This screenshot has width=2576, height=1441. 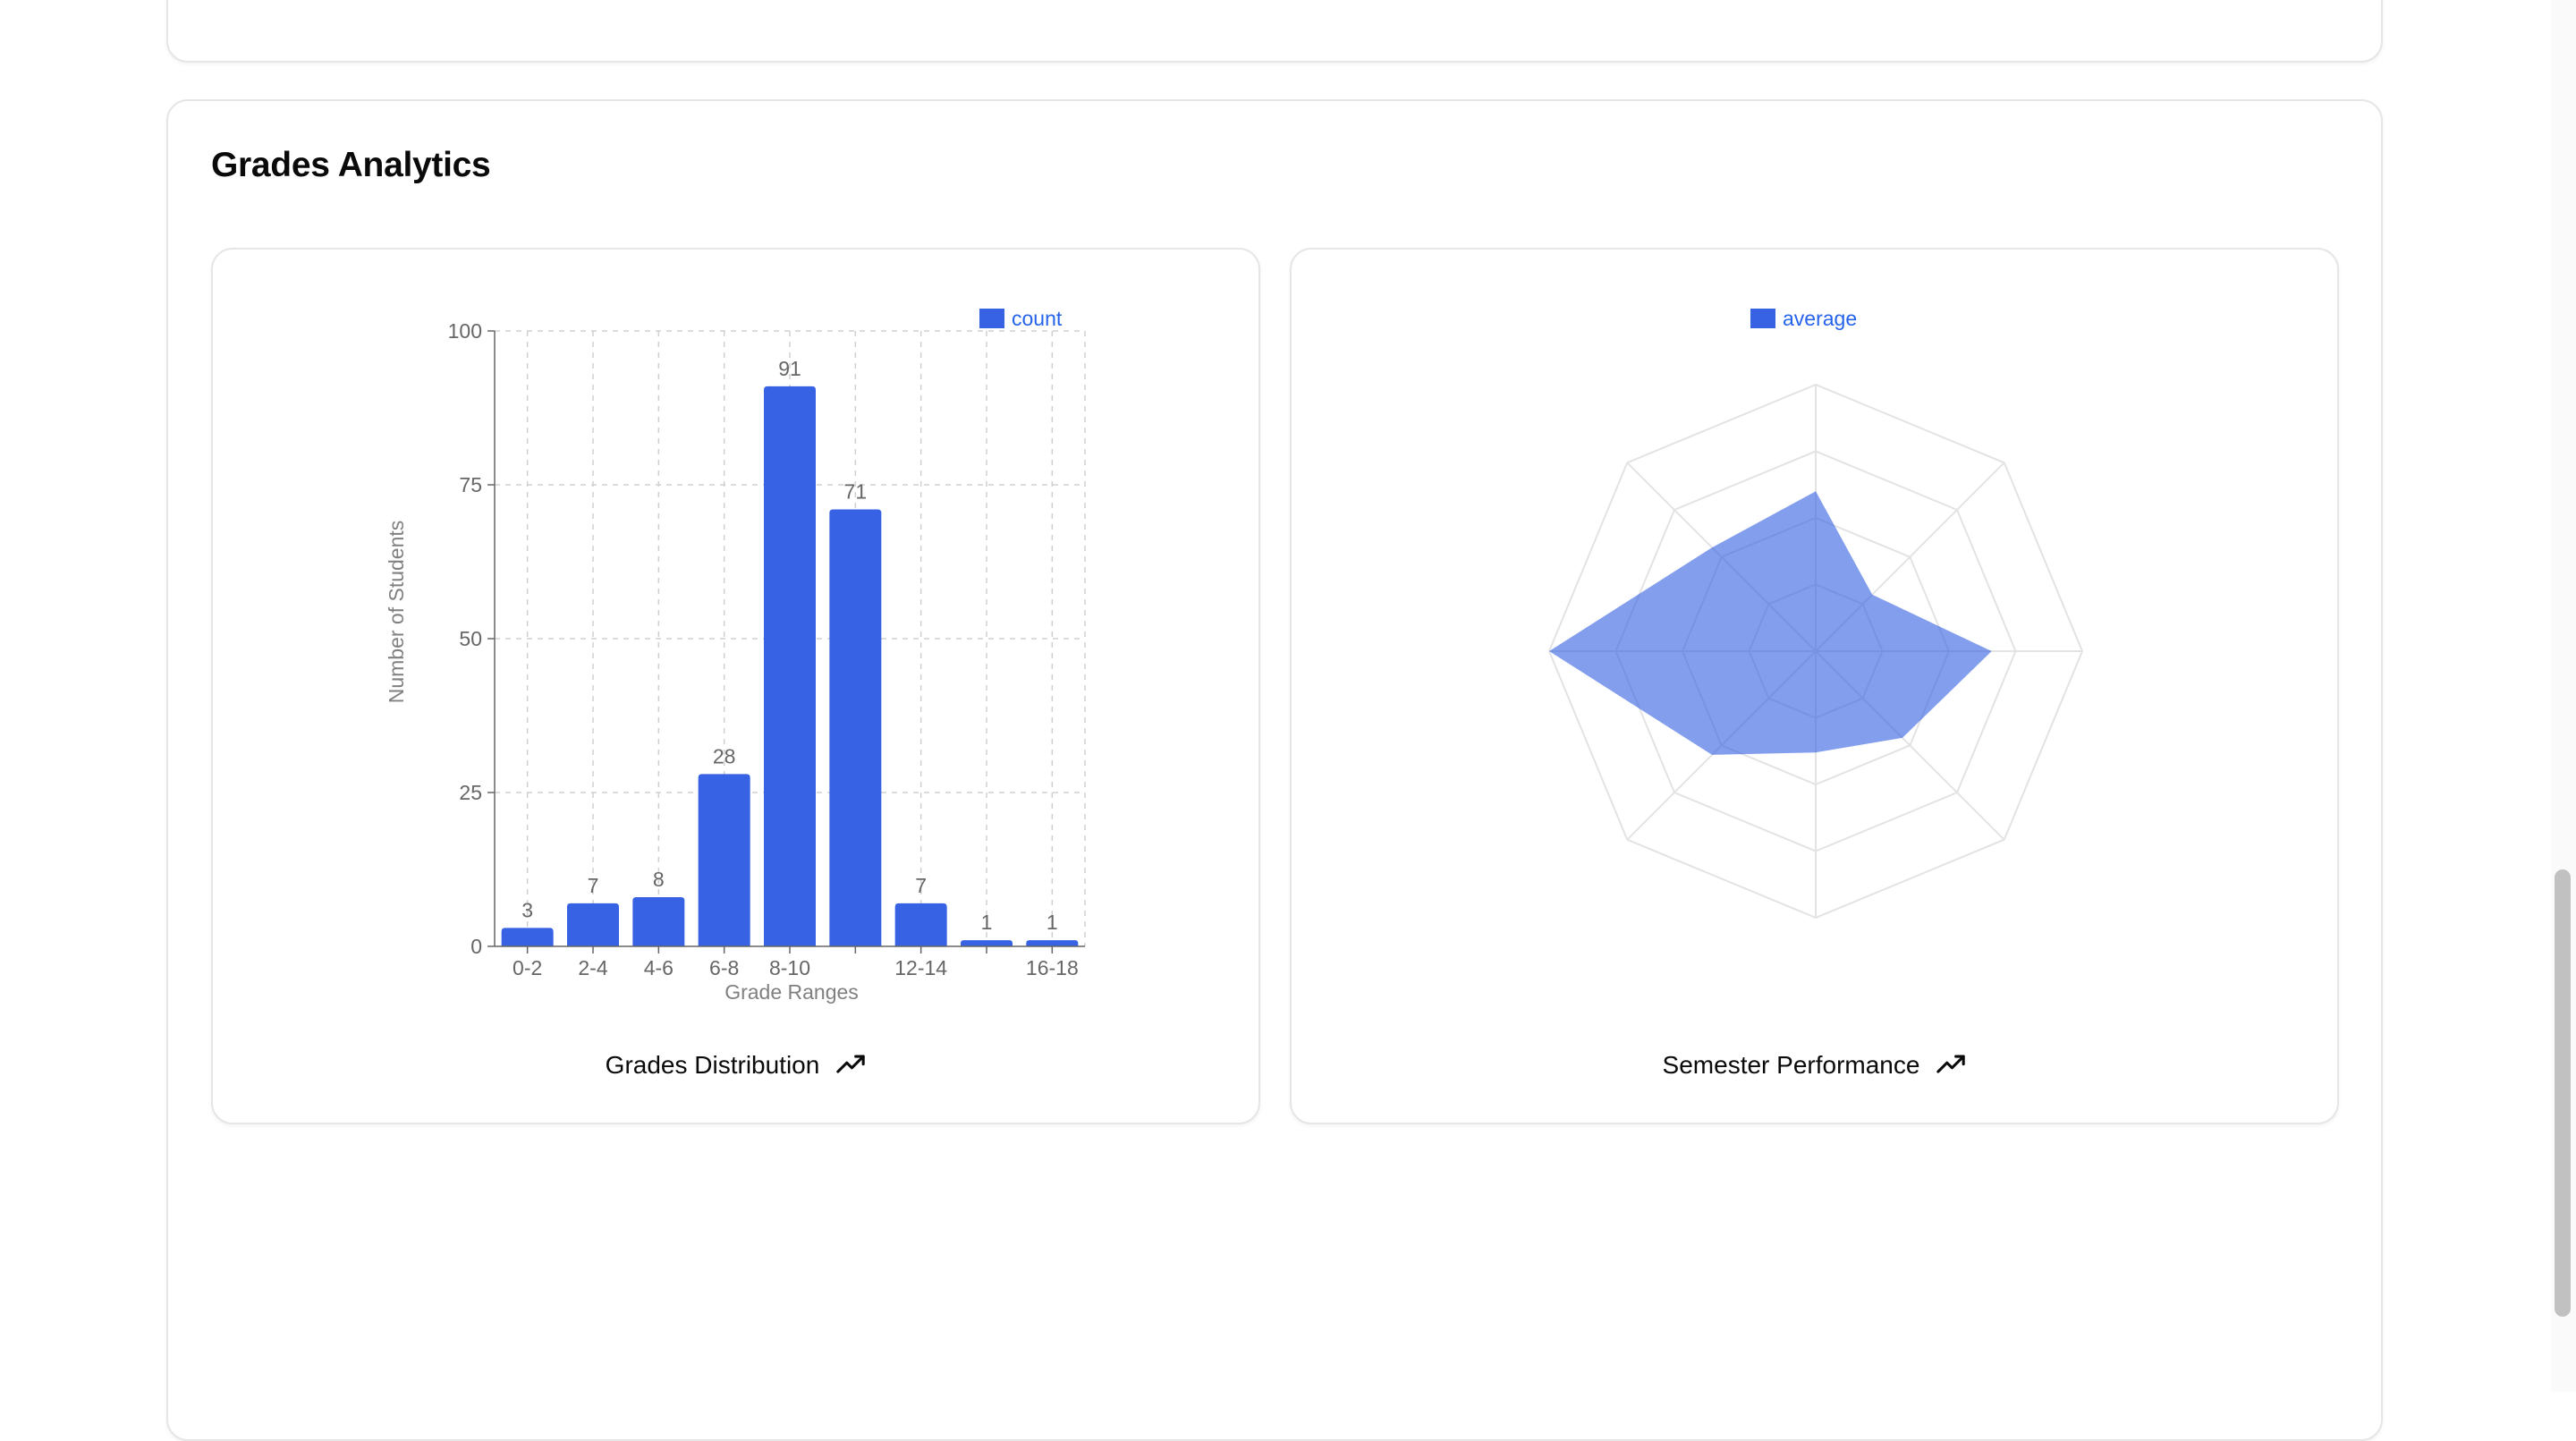 What do you see at coordinates (2563, 1093) in the screenshot?
I see `page-scrollbar-thumb` at bounding box center [2563, 1093].